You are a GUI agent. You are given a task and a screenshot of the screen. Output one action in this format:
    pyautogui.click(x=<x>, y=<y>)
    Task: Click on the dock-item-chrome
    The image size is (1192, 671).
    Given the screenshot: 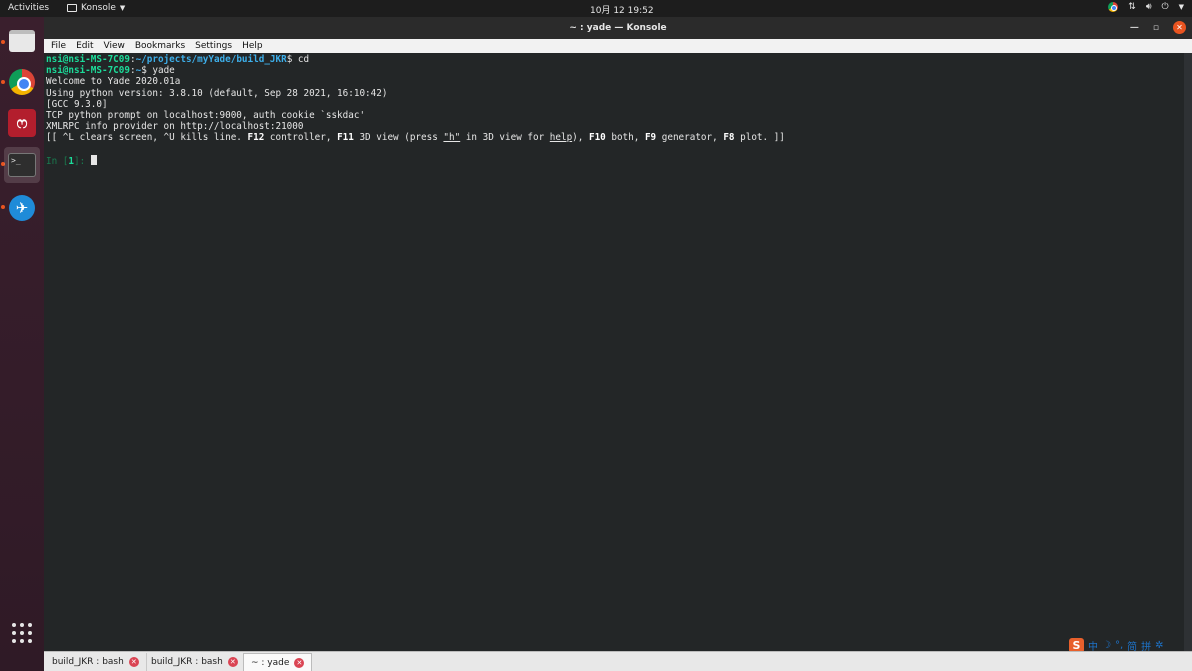 What is the action you would take?
    pyautogui.click(x=22, y=82)
    